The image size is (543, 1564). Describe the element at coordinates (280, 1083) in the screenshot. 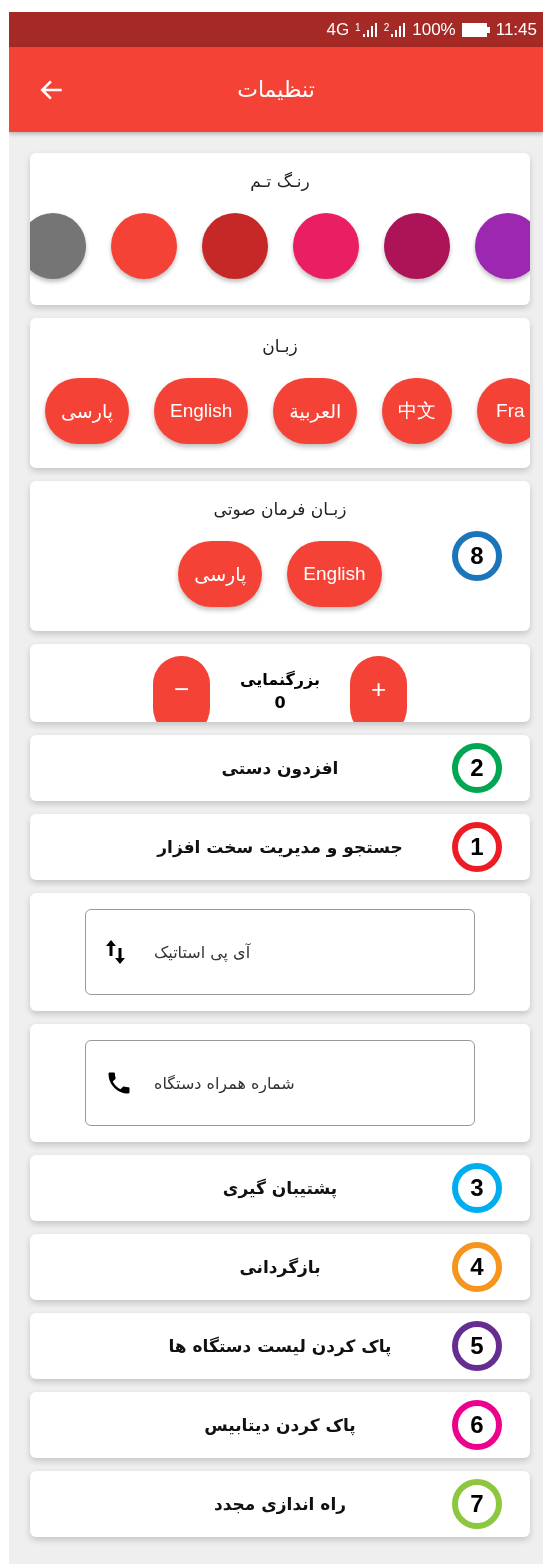

I see `input-field: شماره همراه دستگاه` at that location.